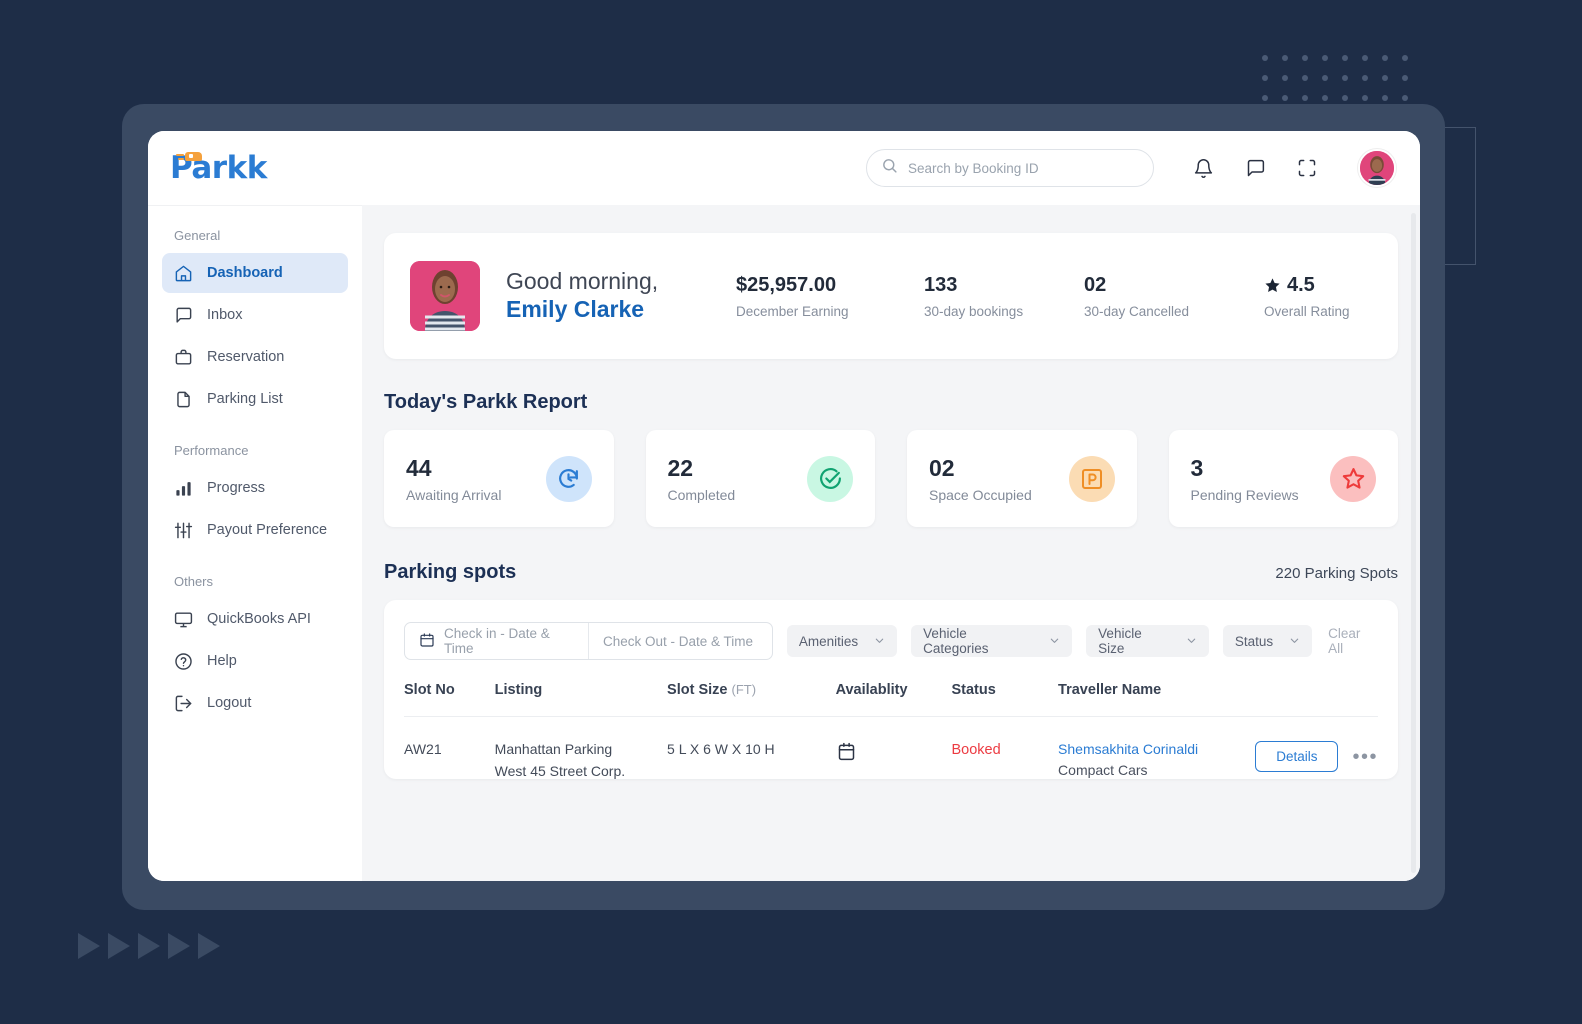 The width and height of the screenshot is (1582, 1024). Describe the element at coordinates (183, 357) in the screenshot. I see `briefcase-icon` at that location.